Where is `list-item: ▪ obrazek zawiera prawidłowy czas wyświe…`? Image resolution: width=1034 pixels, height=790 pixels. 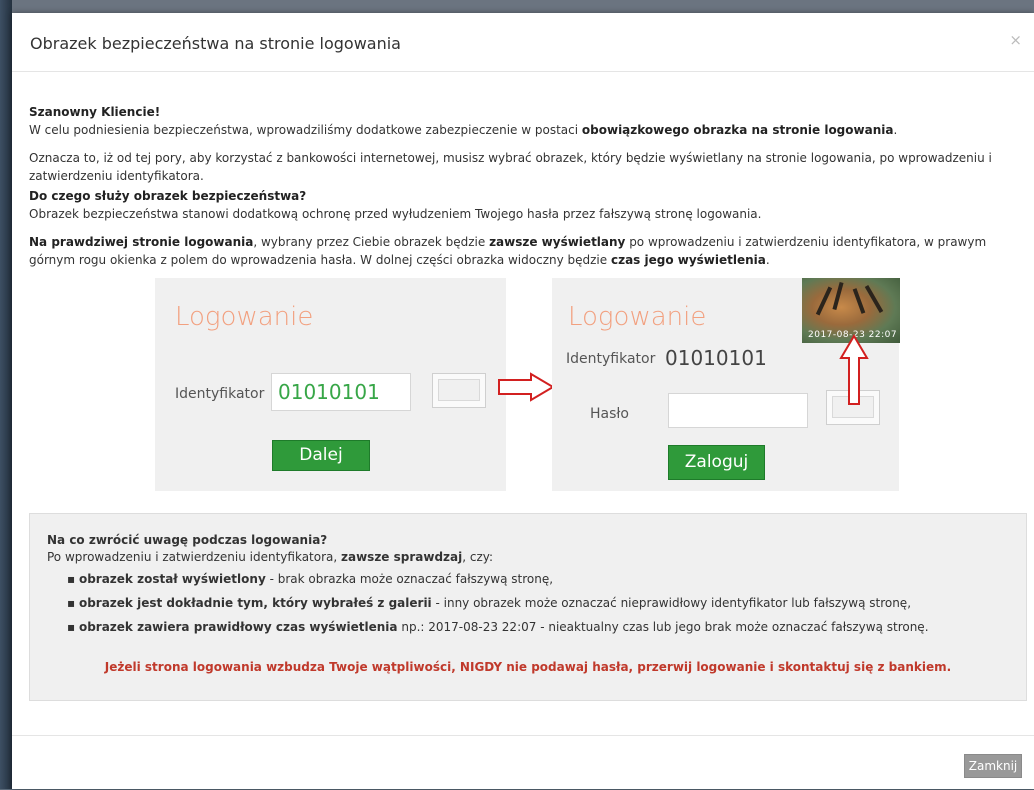
list-item: ▪ obrazek zawiera prawidłowy czas wyświe… is located at coordinates (498, 627).